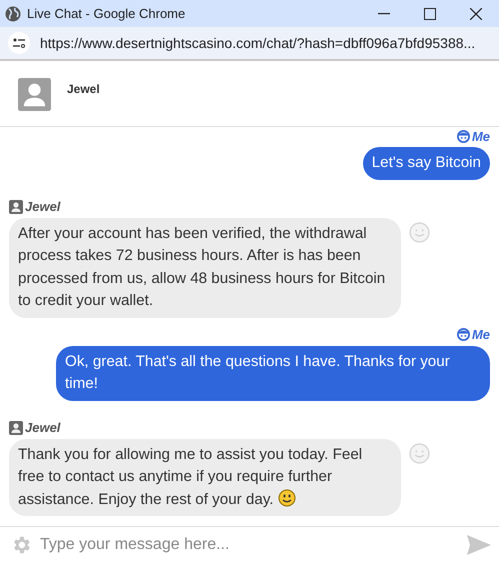 The width and height of the screenshot is (499, 562). I want to click on smiley-emoji-icon, so click(287, 497).